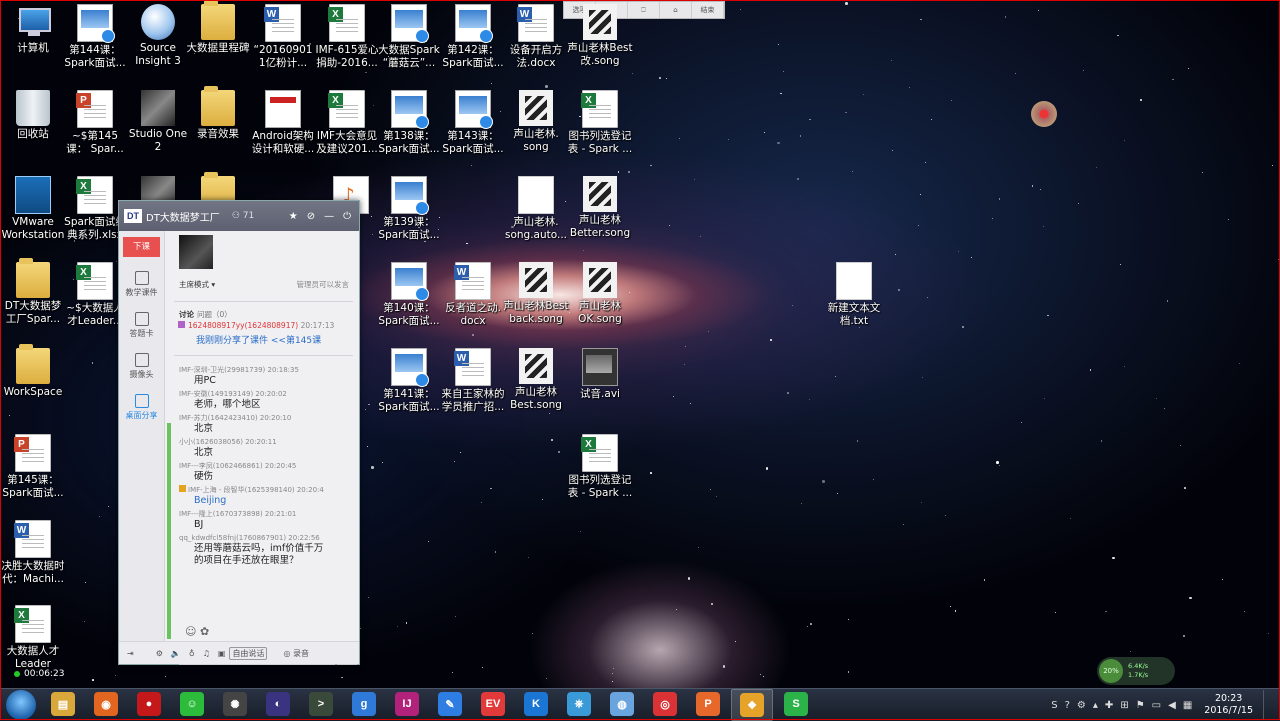  Describe the element at coordinates (450, 704) in the screenshot. I see `taskbar-app-app-pen: ✎` at that location.